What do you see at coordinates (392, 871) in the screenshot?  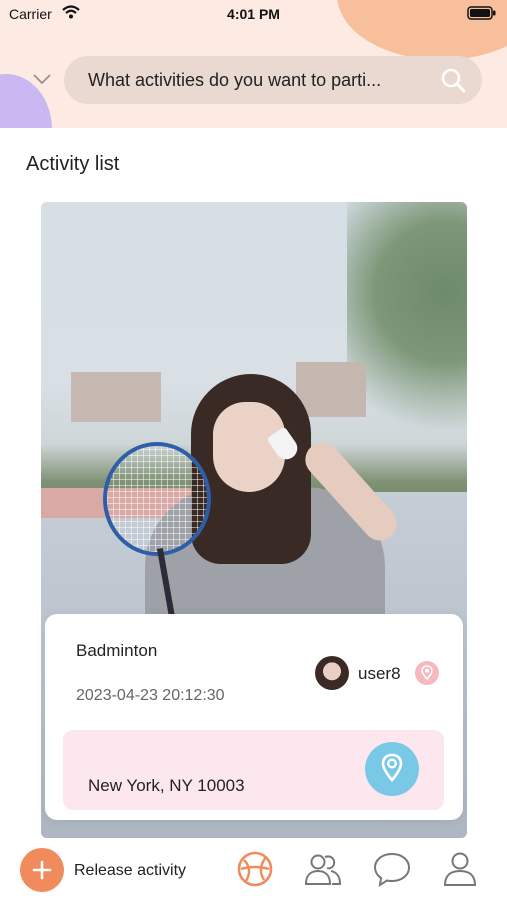 I see `chat-icon` at bounding box center [392, 871].